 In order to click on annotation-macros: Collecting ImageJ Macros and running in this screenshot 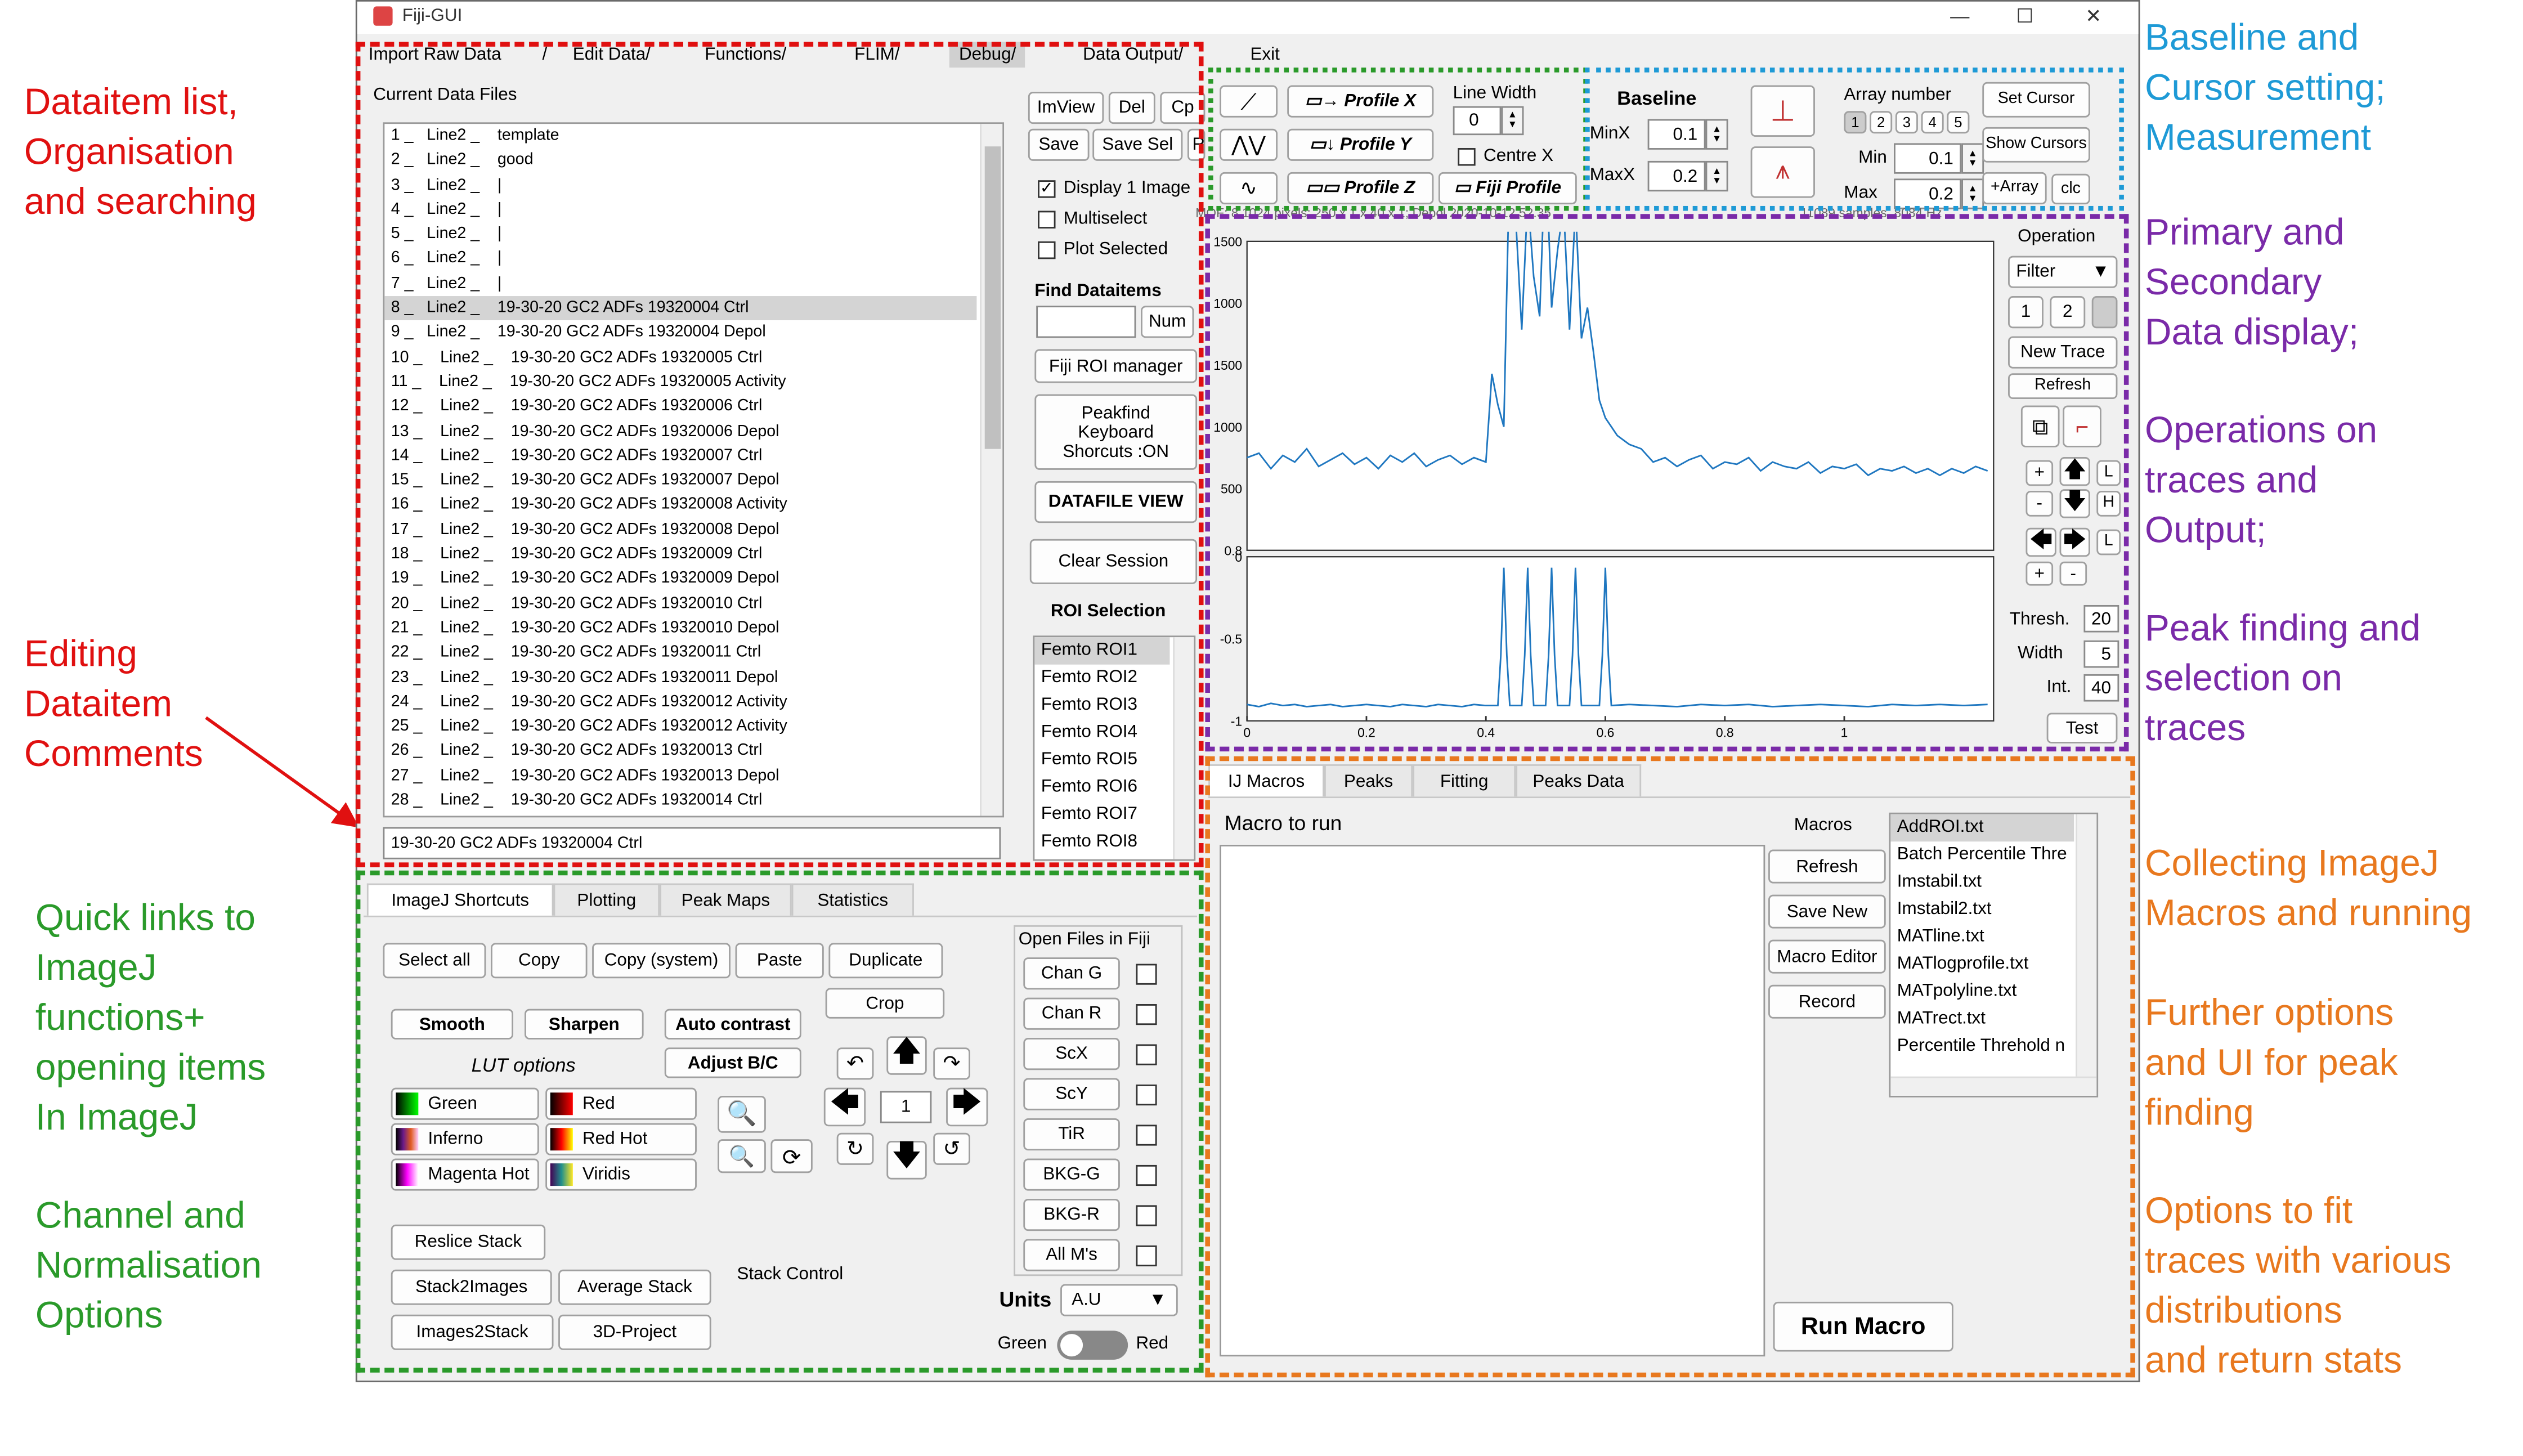, I will do `click(2308, 887)`.